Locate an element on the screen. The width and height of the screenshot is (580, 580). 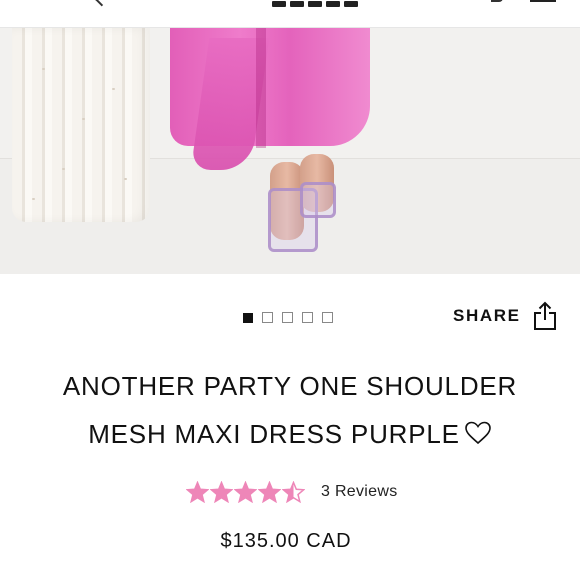
back-chevron-icon is located at coordinates (101, 3).